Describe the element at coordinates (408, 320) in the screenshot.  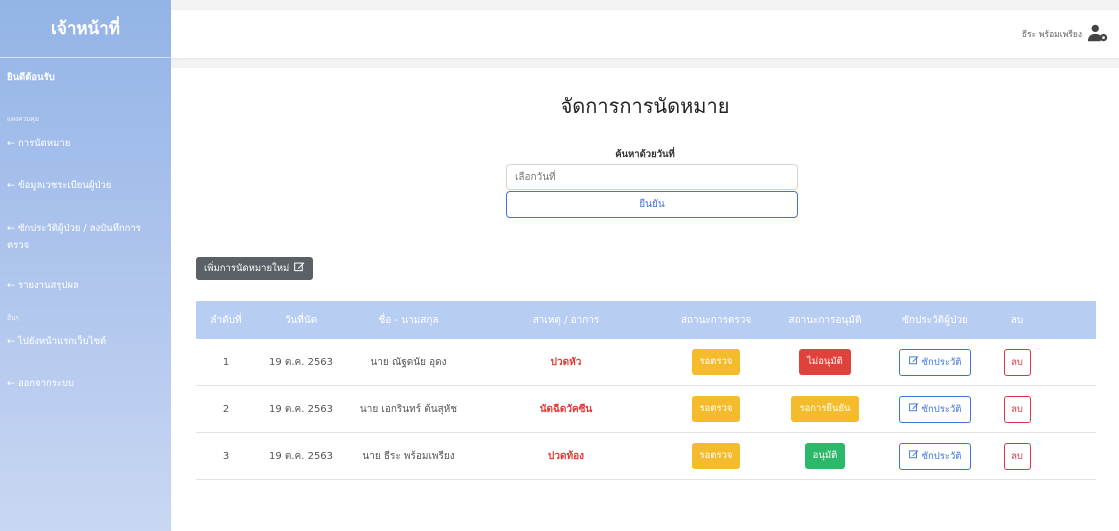
I see `header-name: ชื่อ - นามสกุล` at that location.